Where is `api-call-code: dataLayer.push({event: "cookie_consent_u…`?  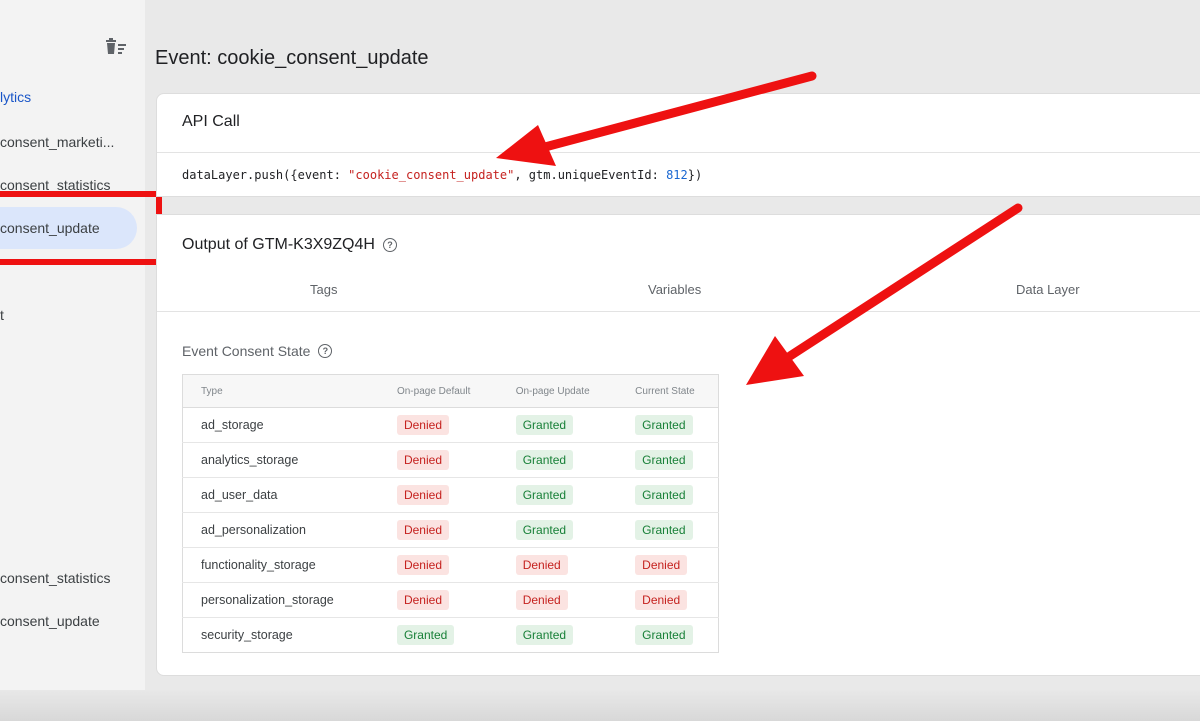 api-call-code: dataLayer.push({event: "cookie_consent_u… is located at coordinates (442, 175).